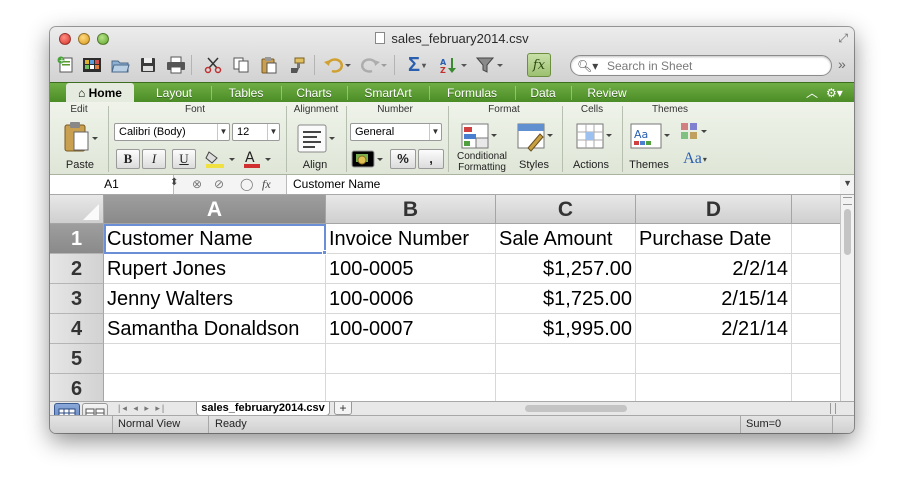  What do you see at coordinates (833, 408) in the screenshot?
I see `horizontal-split-handle-icon` at bounding box center [833, 408].